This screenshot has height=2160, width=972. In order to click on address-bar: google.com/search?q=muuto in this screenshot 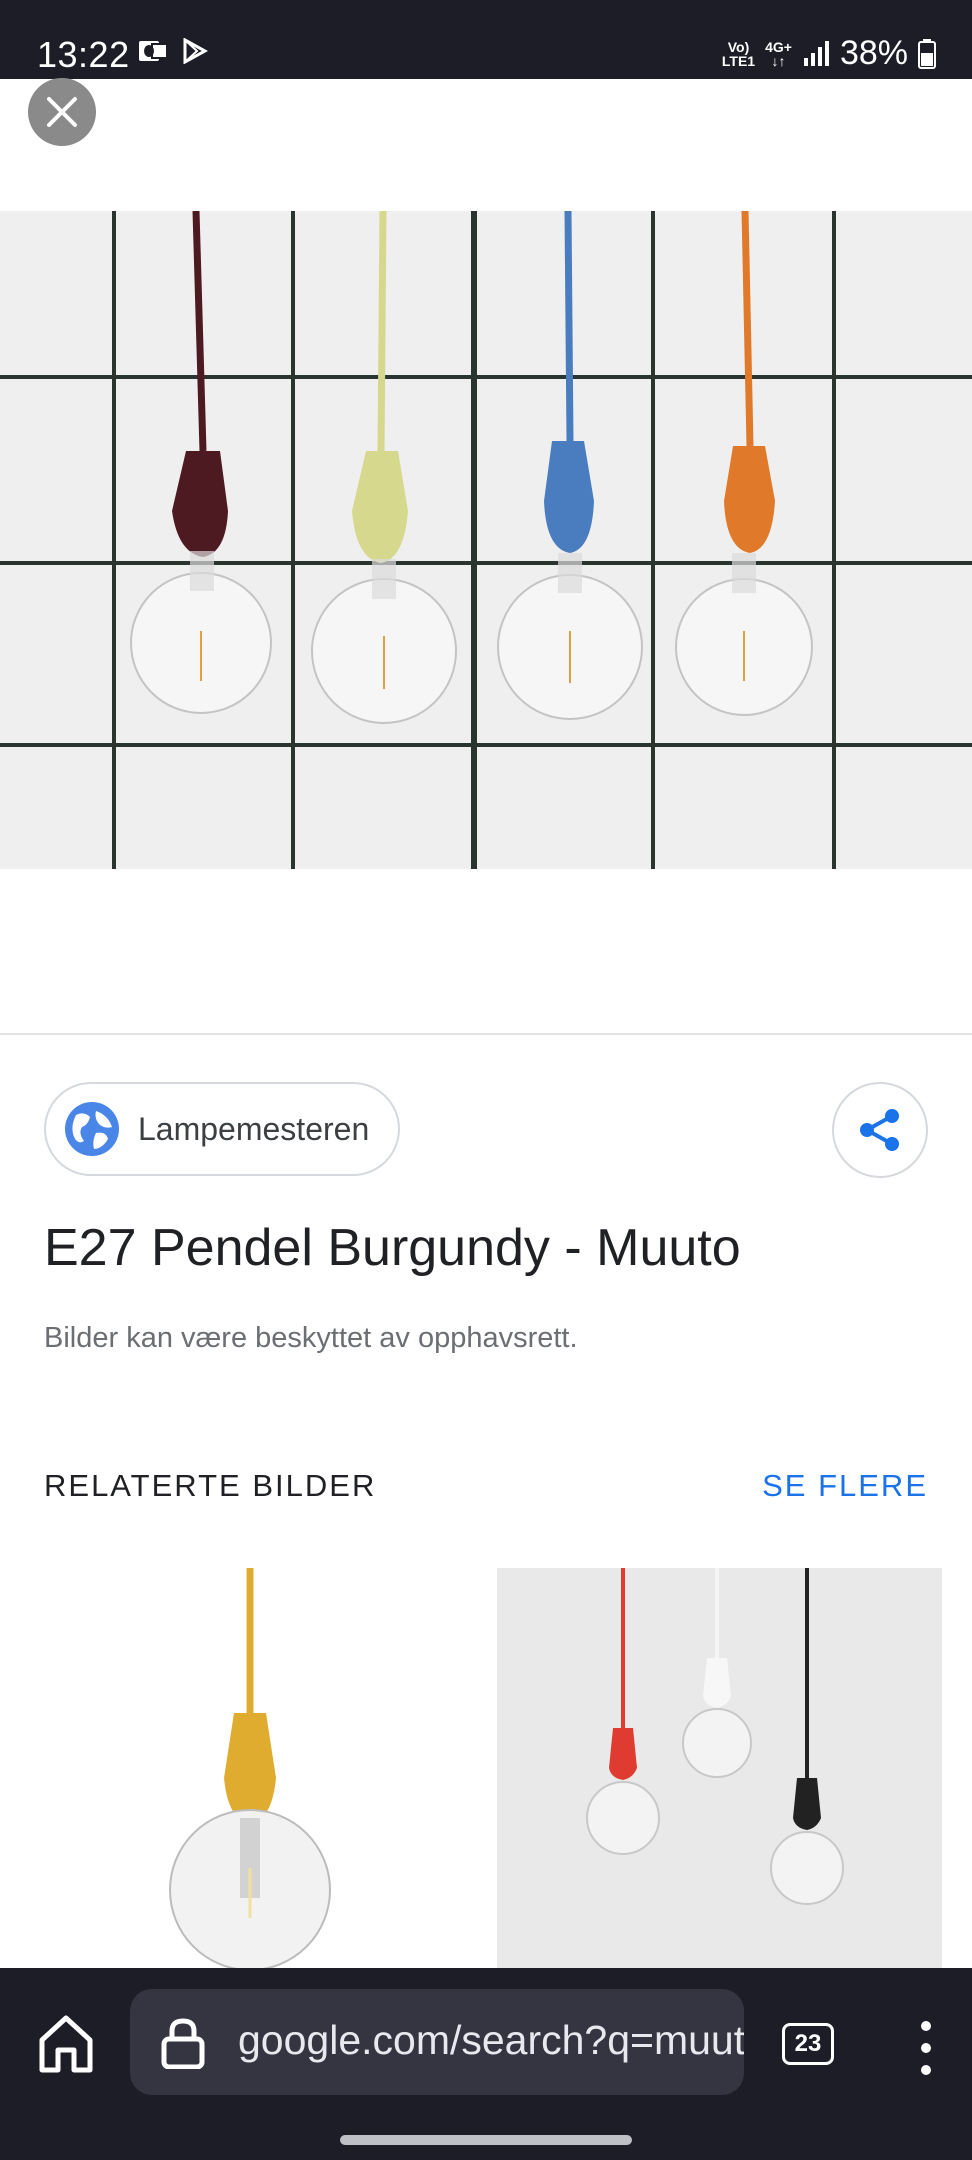, I will do `click(437, 2042)`.